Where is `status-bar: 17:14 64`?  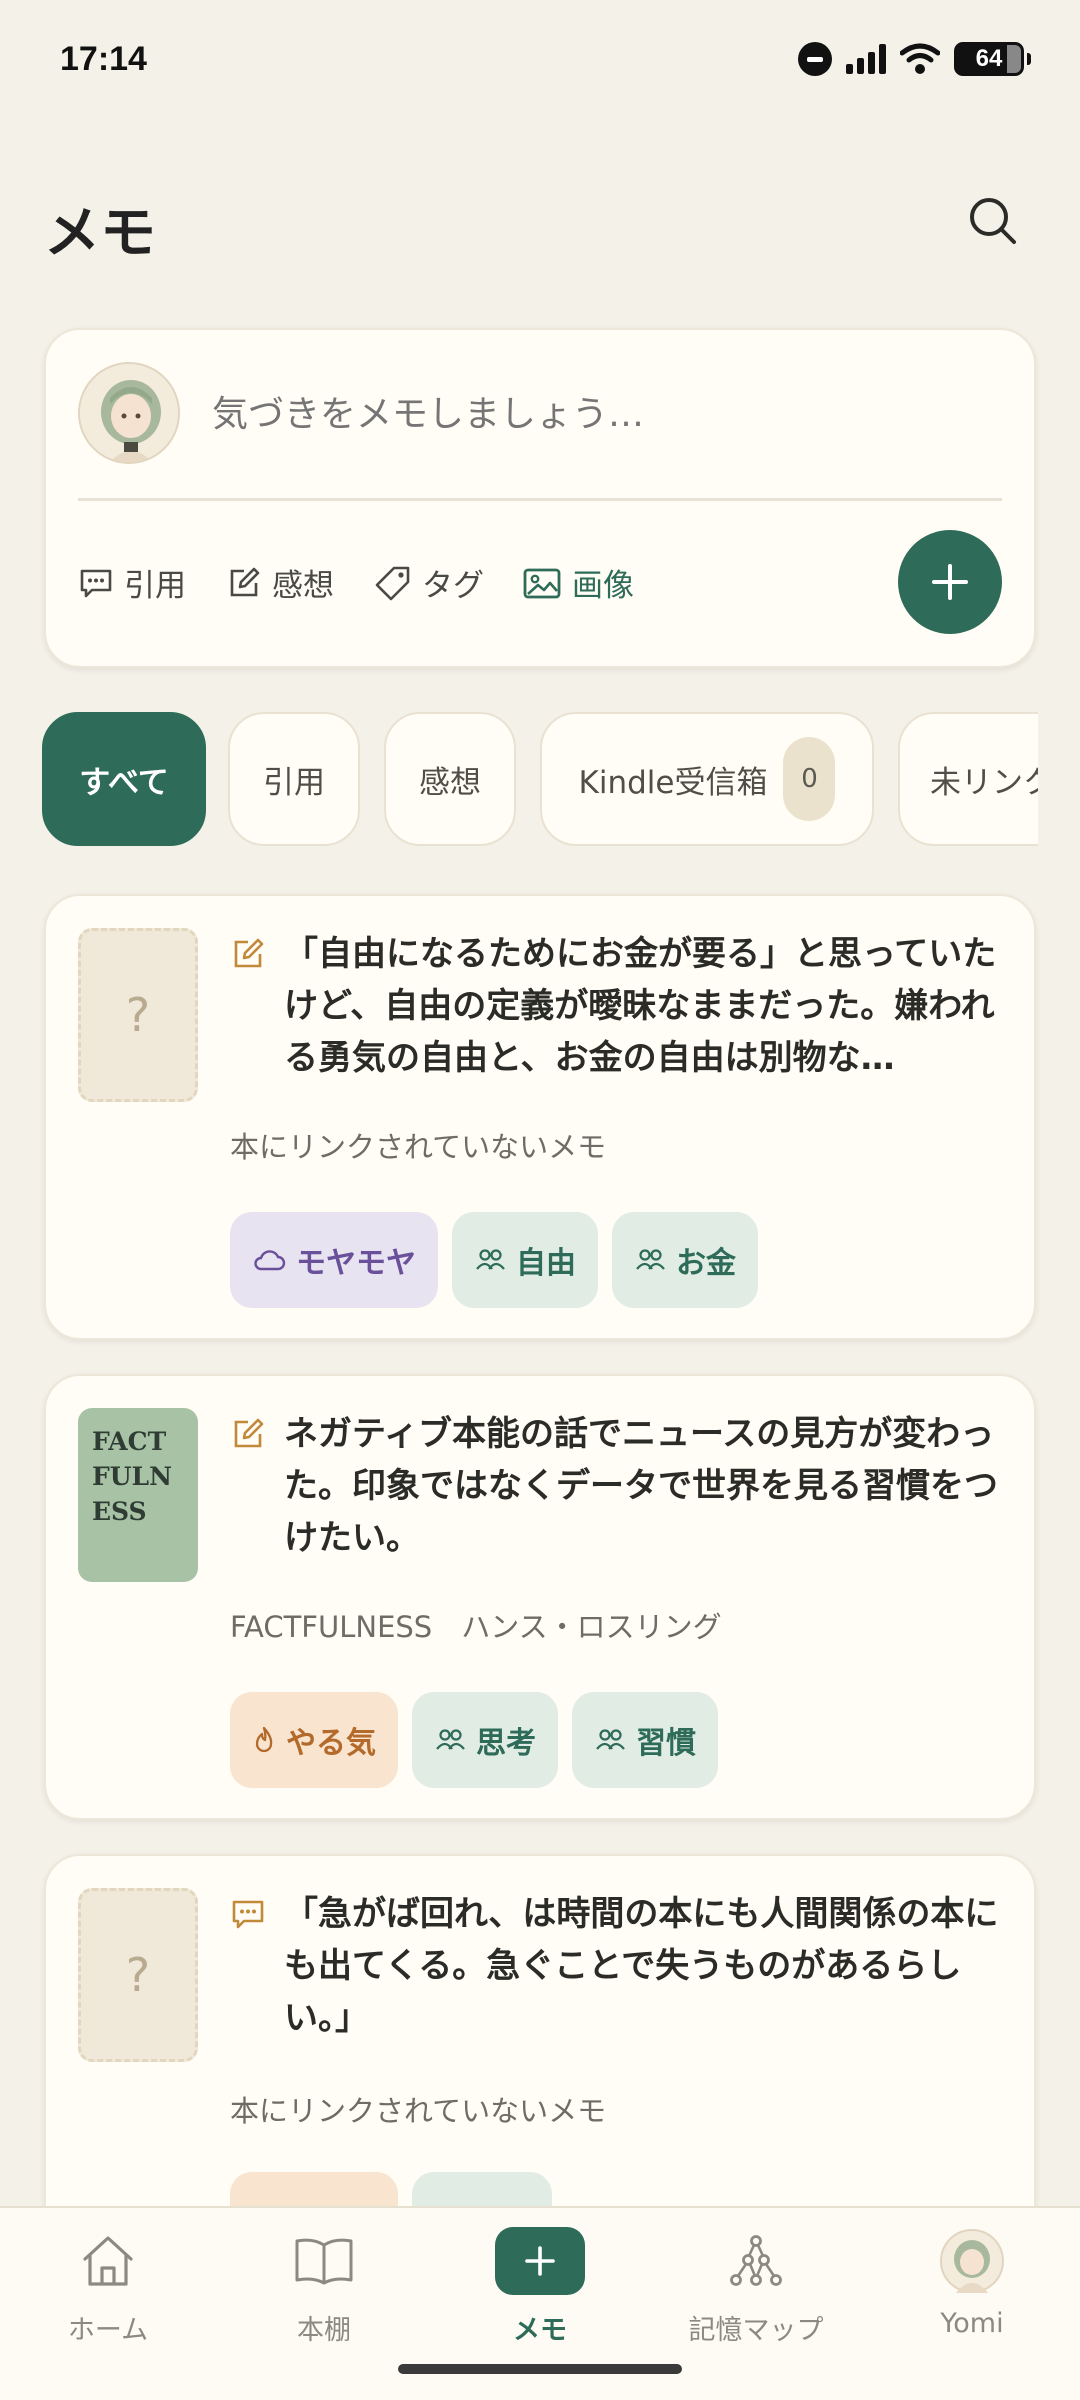
status-bar: 17:14 64 is located at coordinates (540, 63).